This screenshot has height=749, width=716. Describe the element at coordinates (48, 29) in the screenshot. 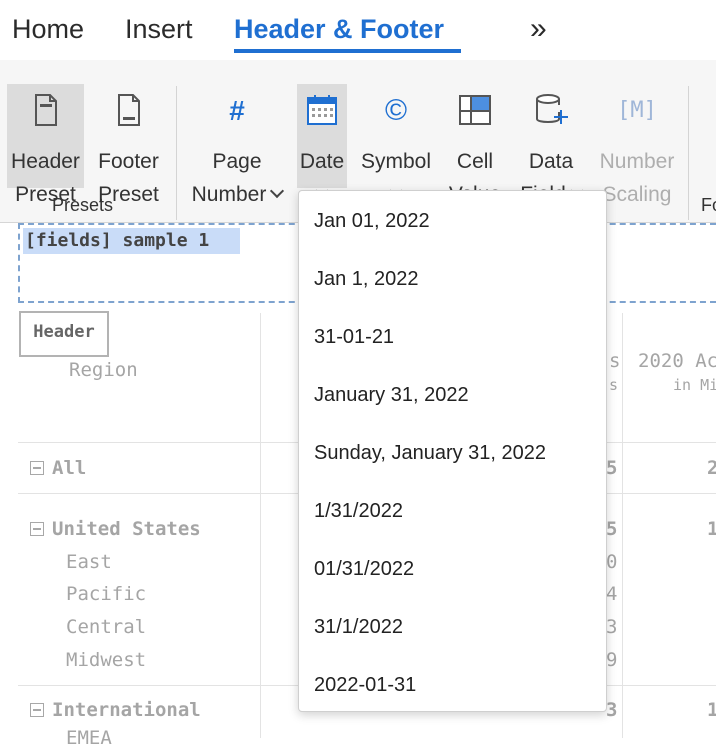

I see `tab-home: Home` at that location.